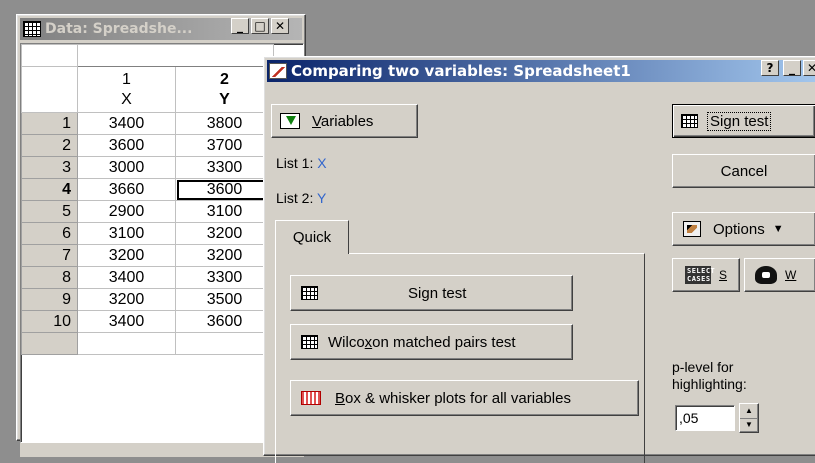 Image resolution: width=815 pixels, height=463 pixels. I want to click on list1-row: List 1: X, so click(301, 163).